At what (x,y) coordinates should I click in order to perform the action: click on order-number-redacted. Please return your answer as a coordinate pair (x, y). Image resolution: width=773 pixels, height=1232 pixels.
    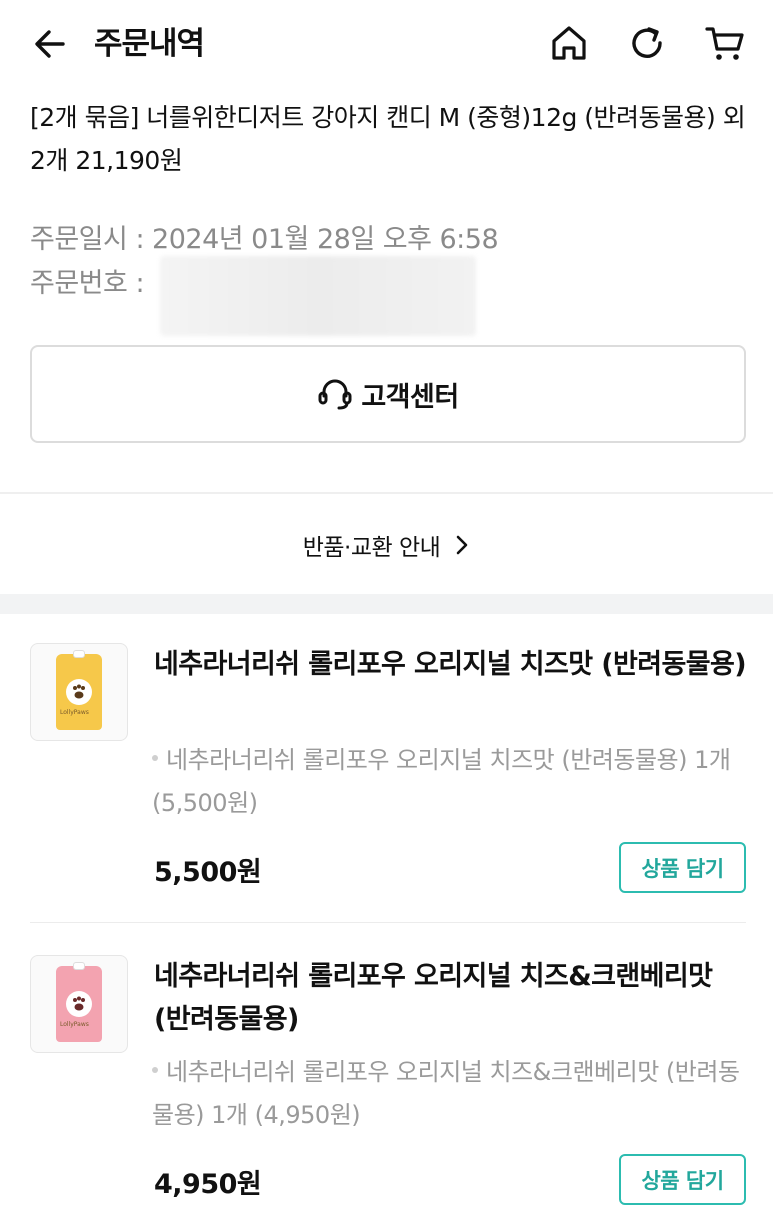
    Looking at the image, I should click on (318, 296).